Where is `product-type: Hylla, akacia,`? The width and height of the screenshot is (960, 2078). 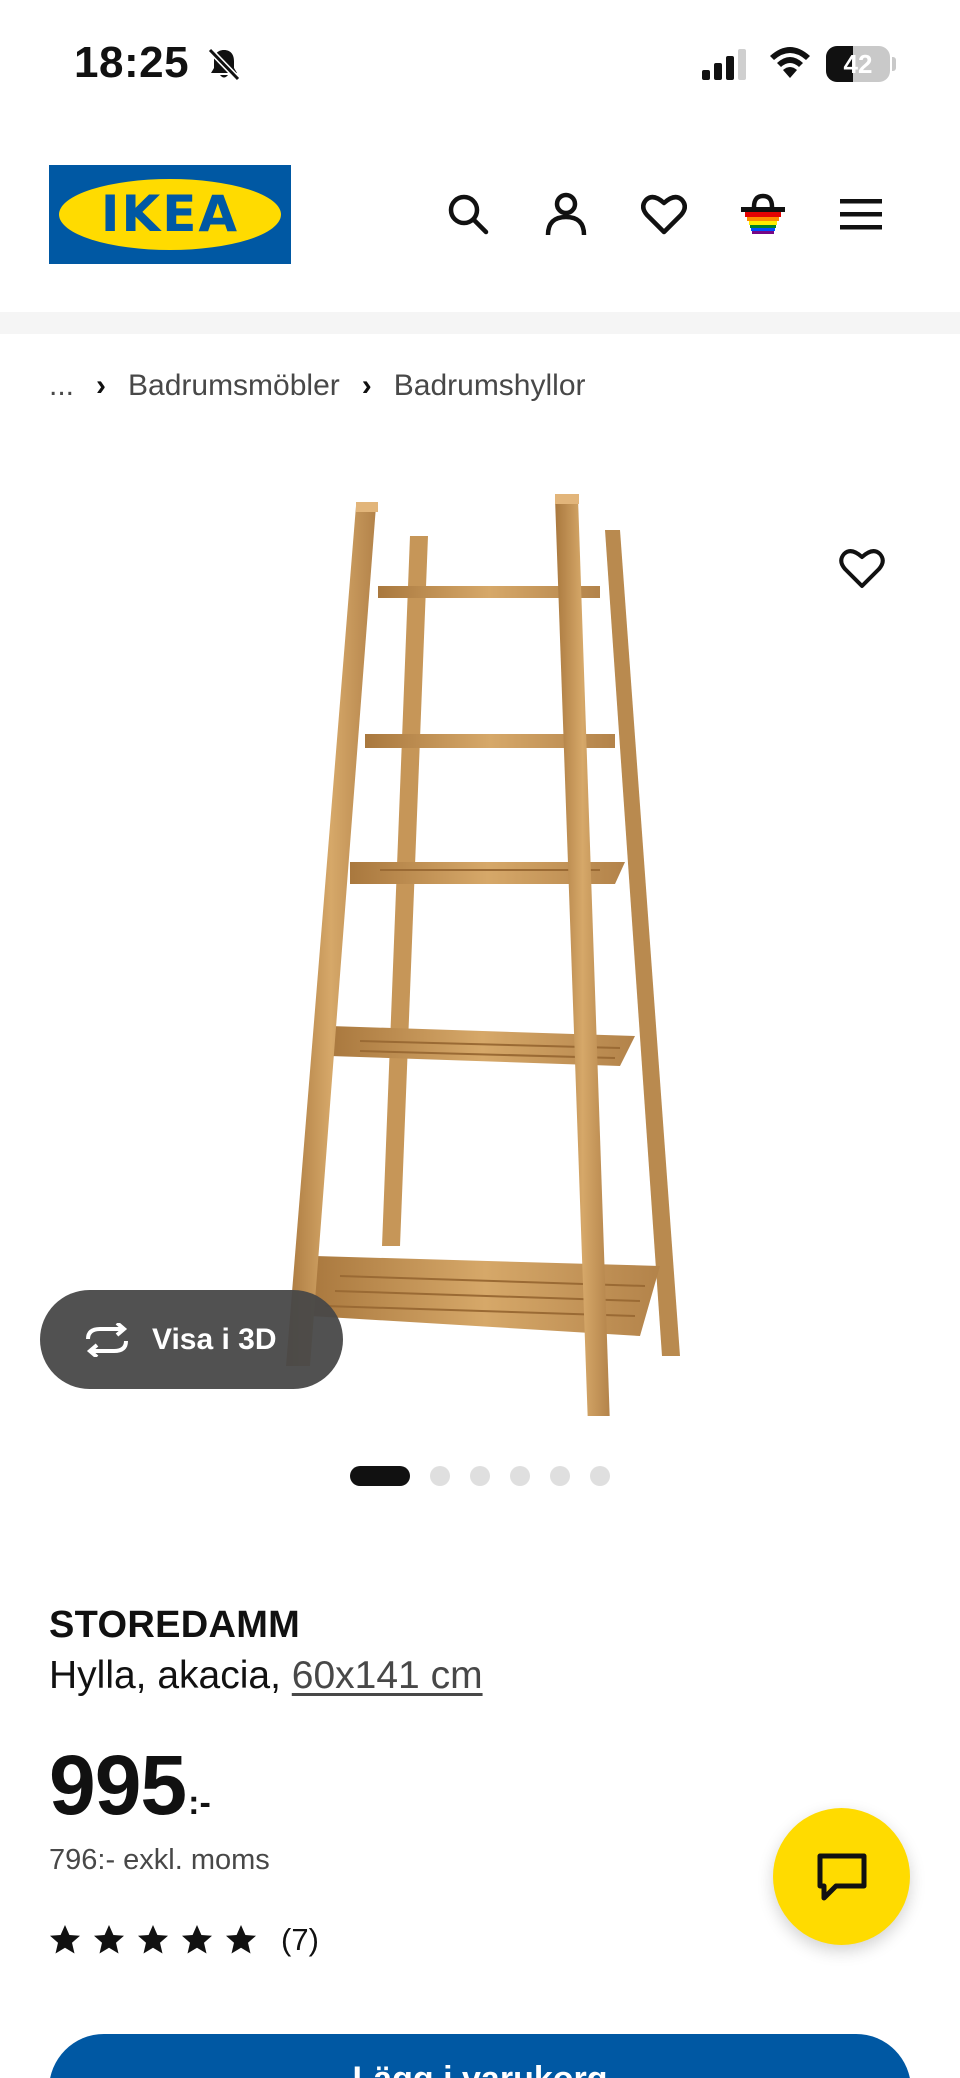 product-type: Hylla, akacia, is located at coordinates (165, 1675).